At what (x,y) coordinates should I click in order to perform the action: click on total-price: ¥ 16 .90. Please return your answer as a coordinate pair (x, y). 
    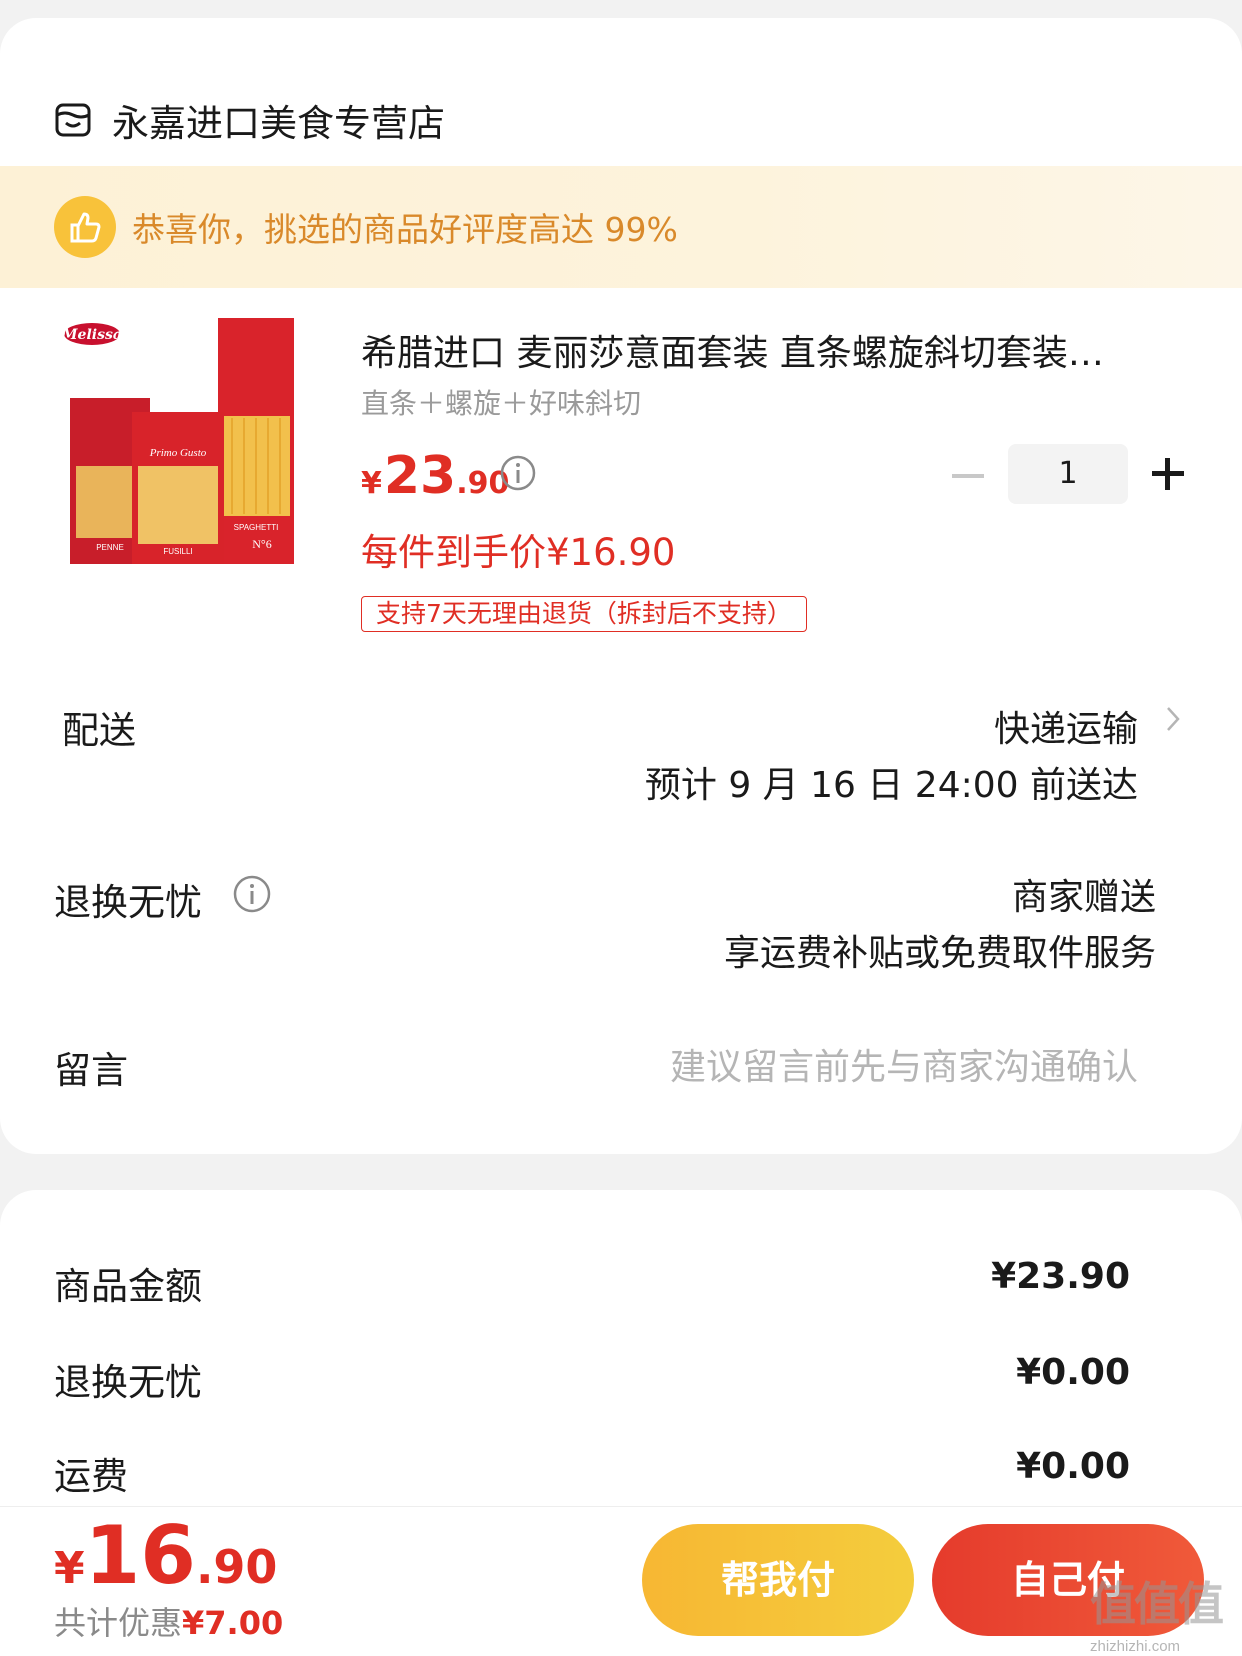
    Looking at the image, I should click on (165, 1556).